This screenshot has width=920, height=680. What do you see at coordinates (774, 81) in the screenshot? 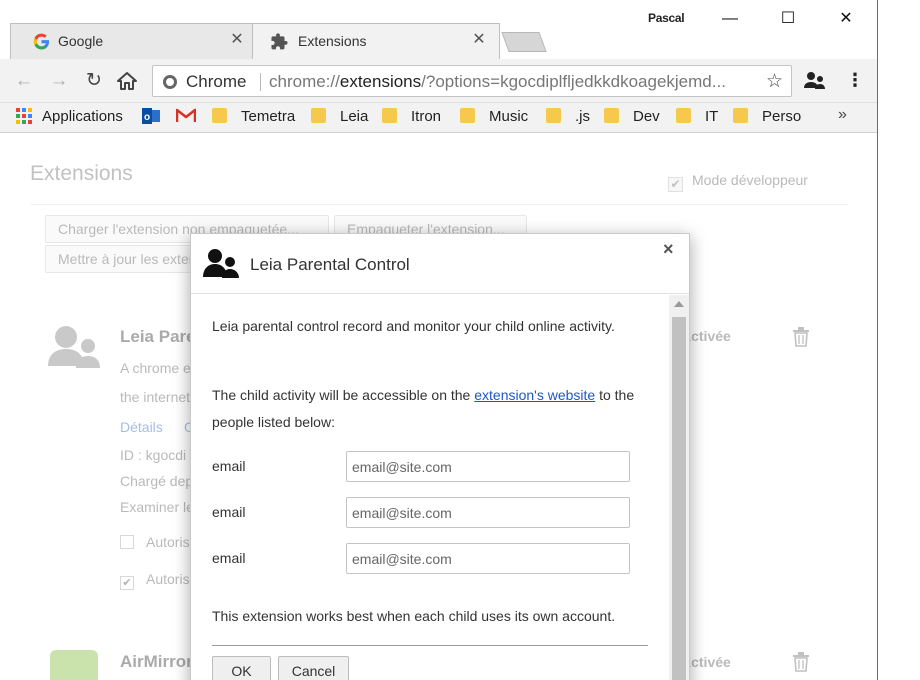
I see `bookmark-star-icon: ☆` at bounding box center [774, 81].